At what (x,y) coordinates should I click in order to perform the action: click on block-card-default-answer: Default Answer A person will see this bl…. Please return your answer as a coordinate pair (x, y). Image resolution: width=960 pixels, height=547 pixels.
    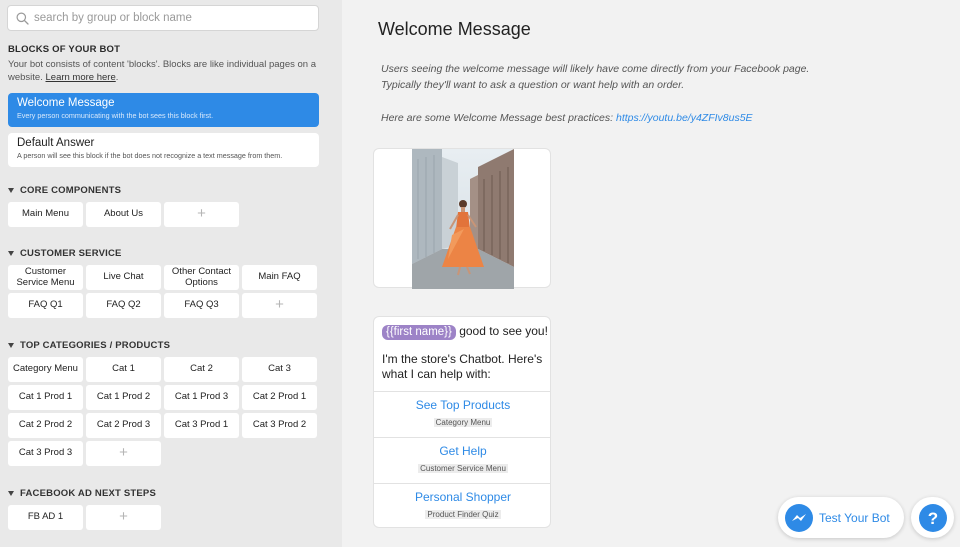
    Looking at the image, I should click on (163, 150).